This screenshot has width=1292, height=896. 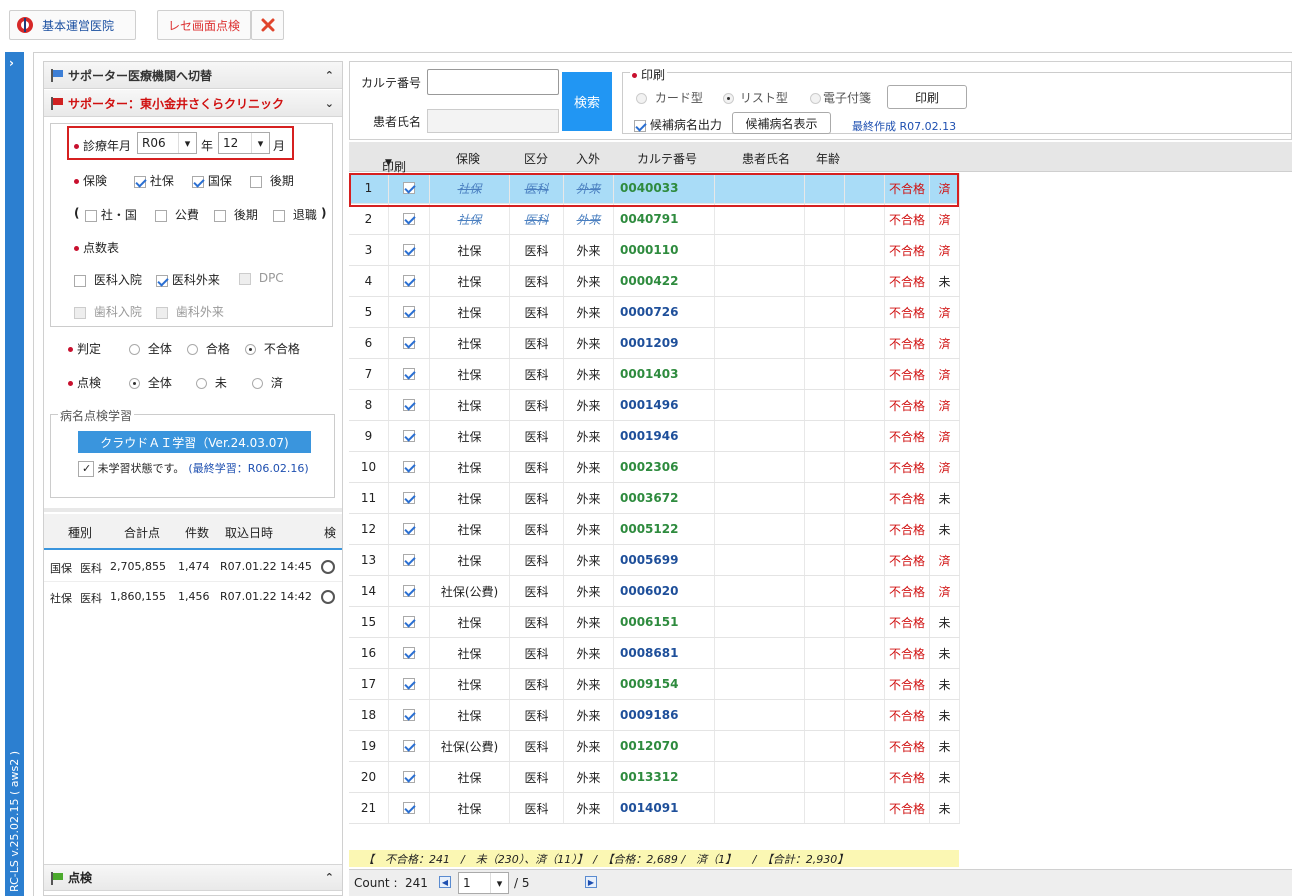 What do you see at coordinates (267, 382) in the screenshot?
I see `tenken-zumi-radio: 済` at bounding box center [267, 382].